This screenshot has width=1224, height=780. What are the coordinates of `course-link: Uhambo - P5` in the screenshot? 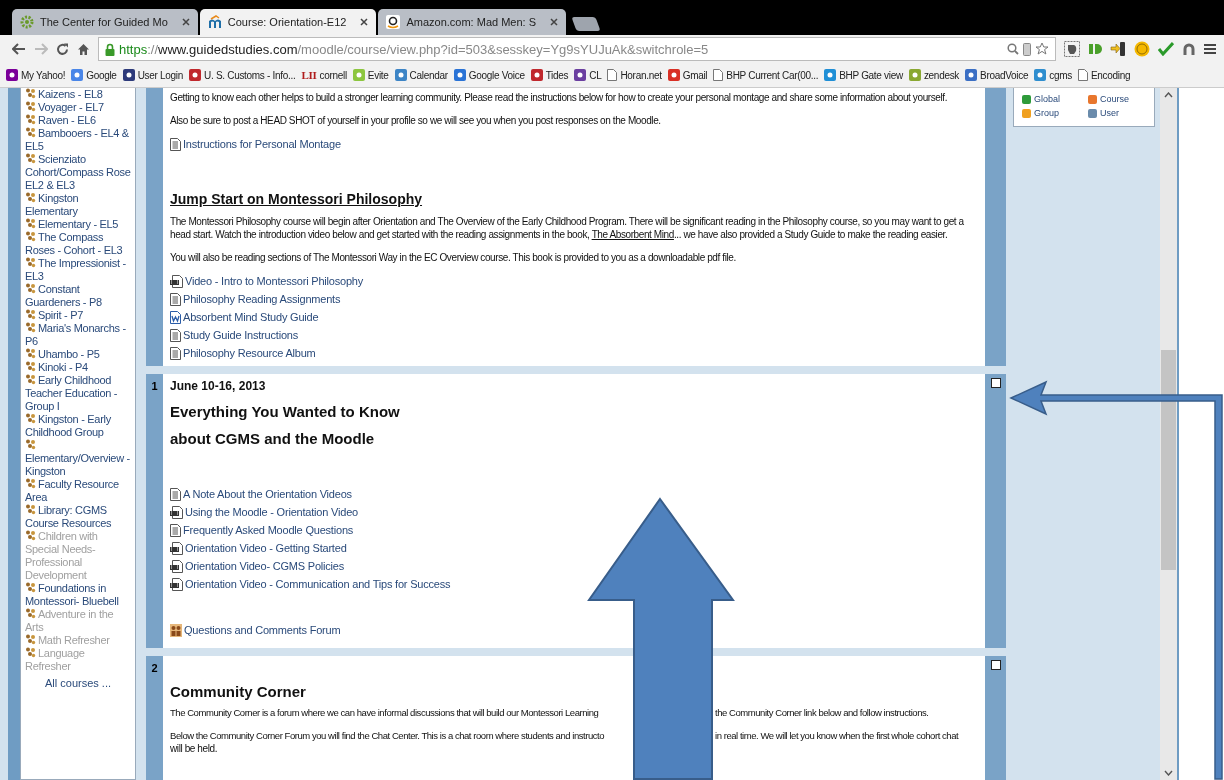 It's located at (78, 354).